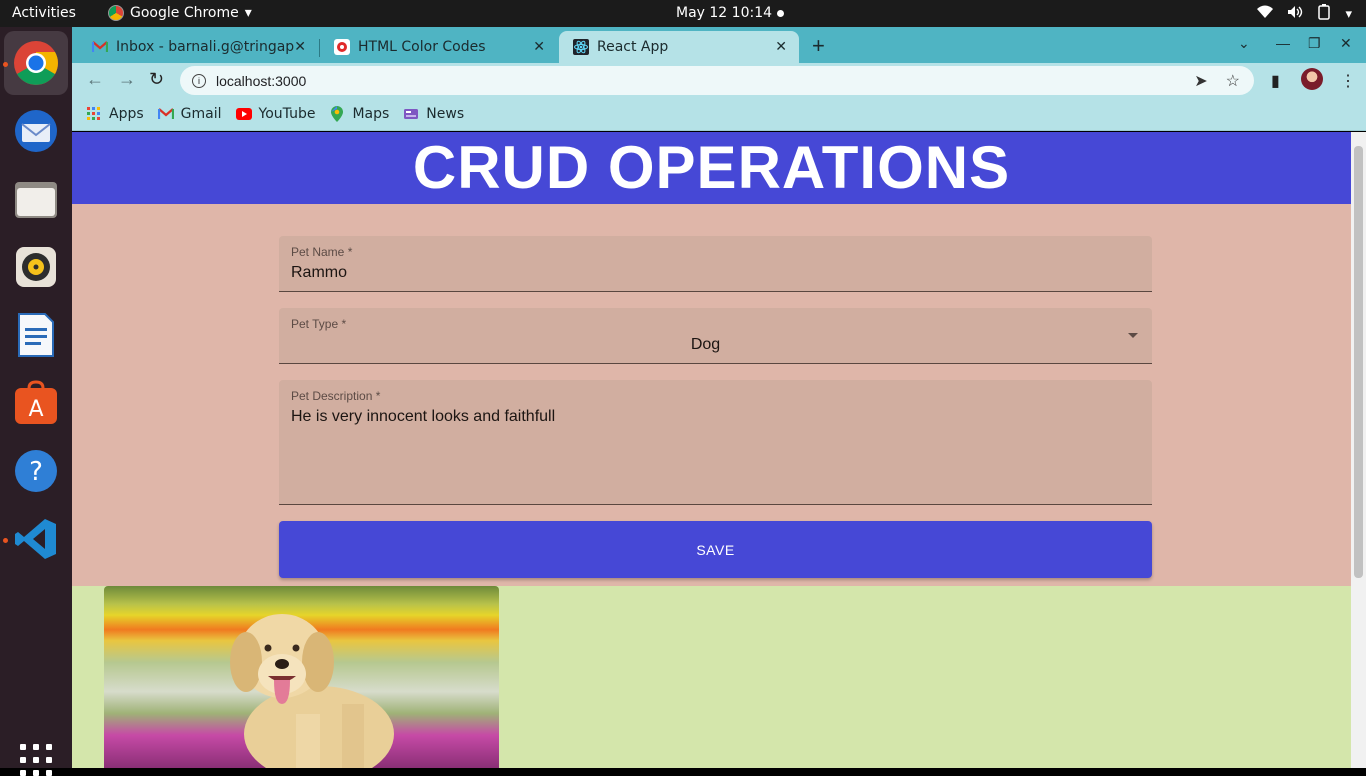 This screenshot has height=776, width=1366. I want to click on pet-name-label: Pet Name *, so click(322, 252).